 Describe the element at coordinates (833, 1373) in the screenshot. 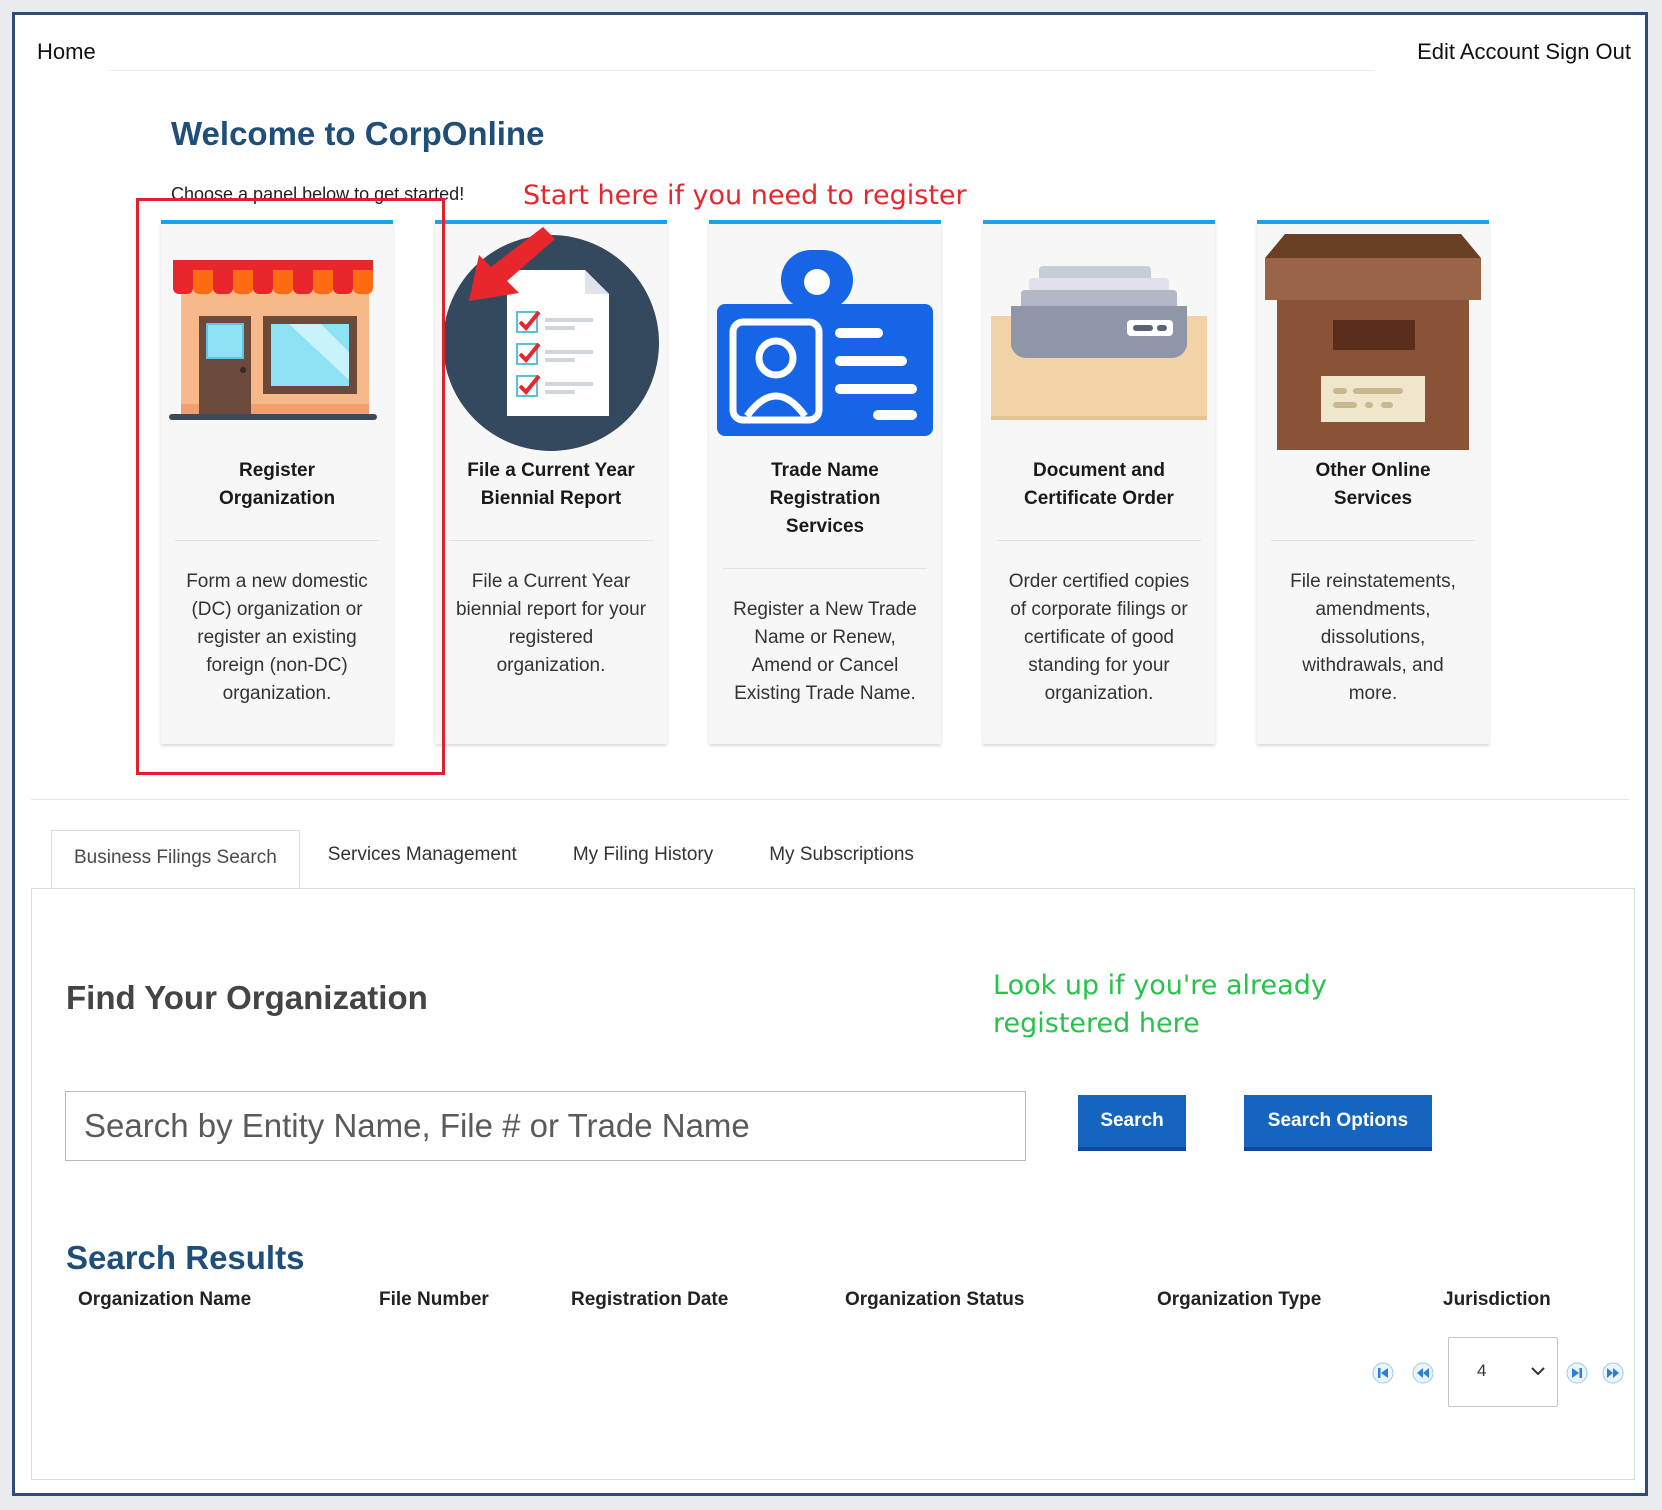

I see `pagination: 4` at that location.